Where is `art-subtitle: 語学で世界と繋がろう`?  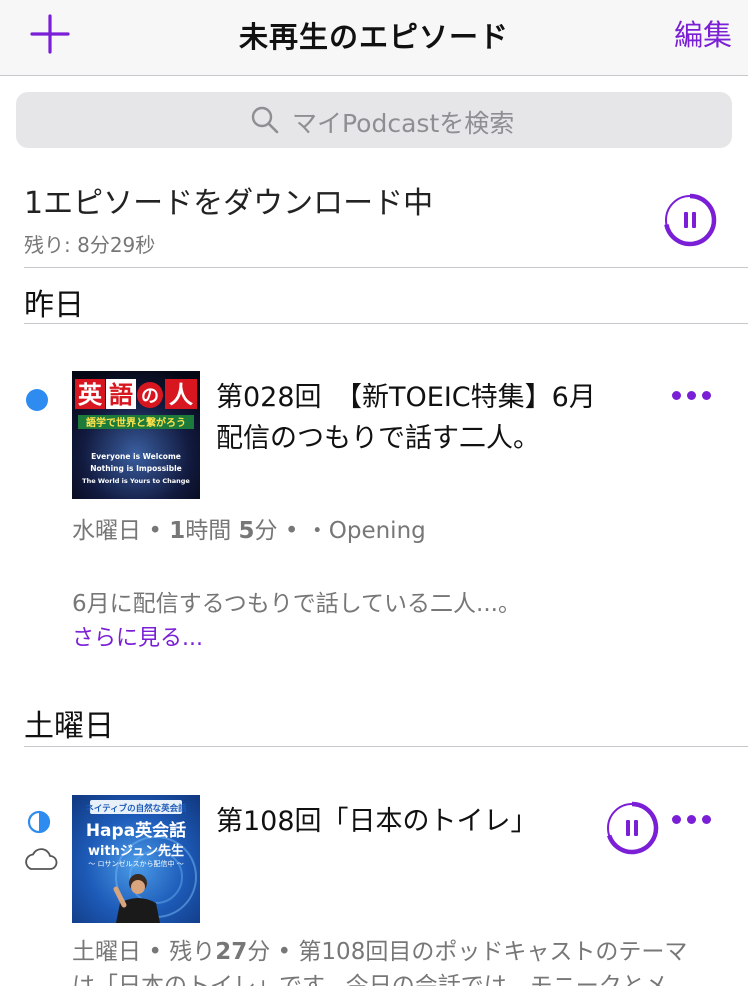 art-subtitle: 語学で世界と繋がろう is located at coordinates (136, 422).